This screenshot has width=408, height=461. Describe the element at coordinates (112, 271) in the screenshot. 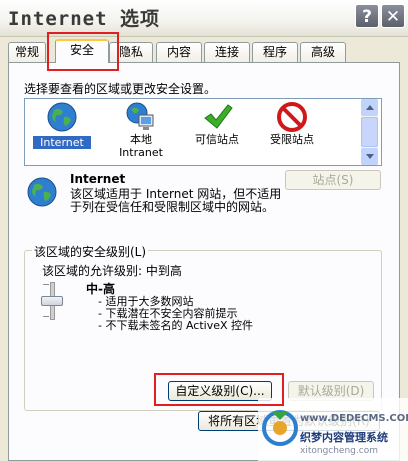

I see `allowed-levels-text: 该区域的允许级别: 中到高` at that location.